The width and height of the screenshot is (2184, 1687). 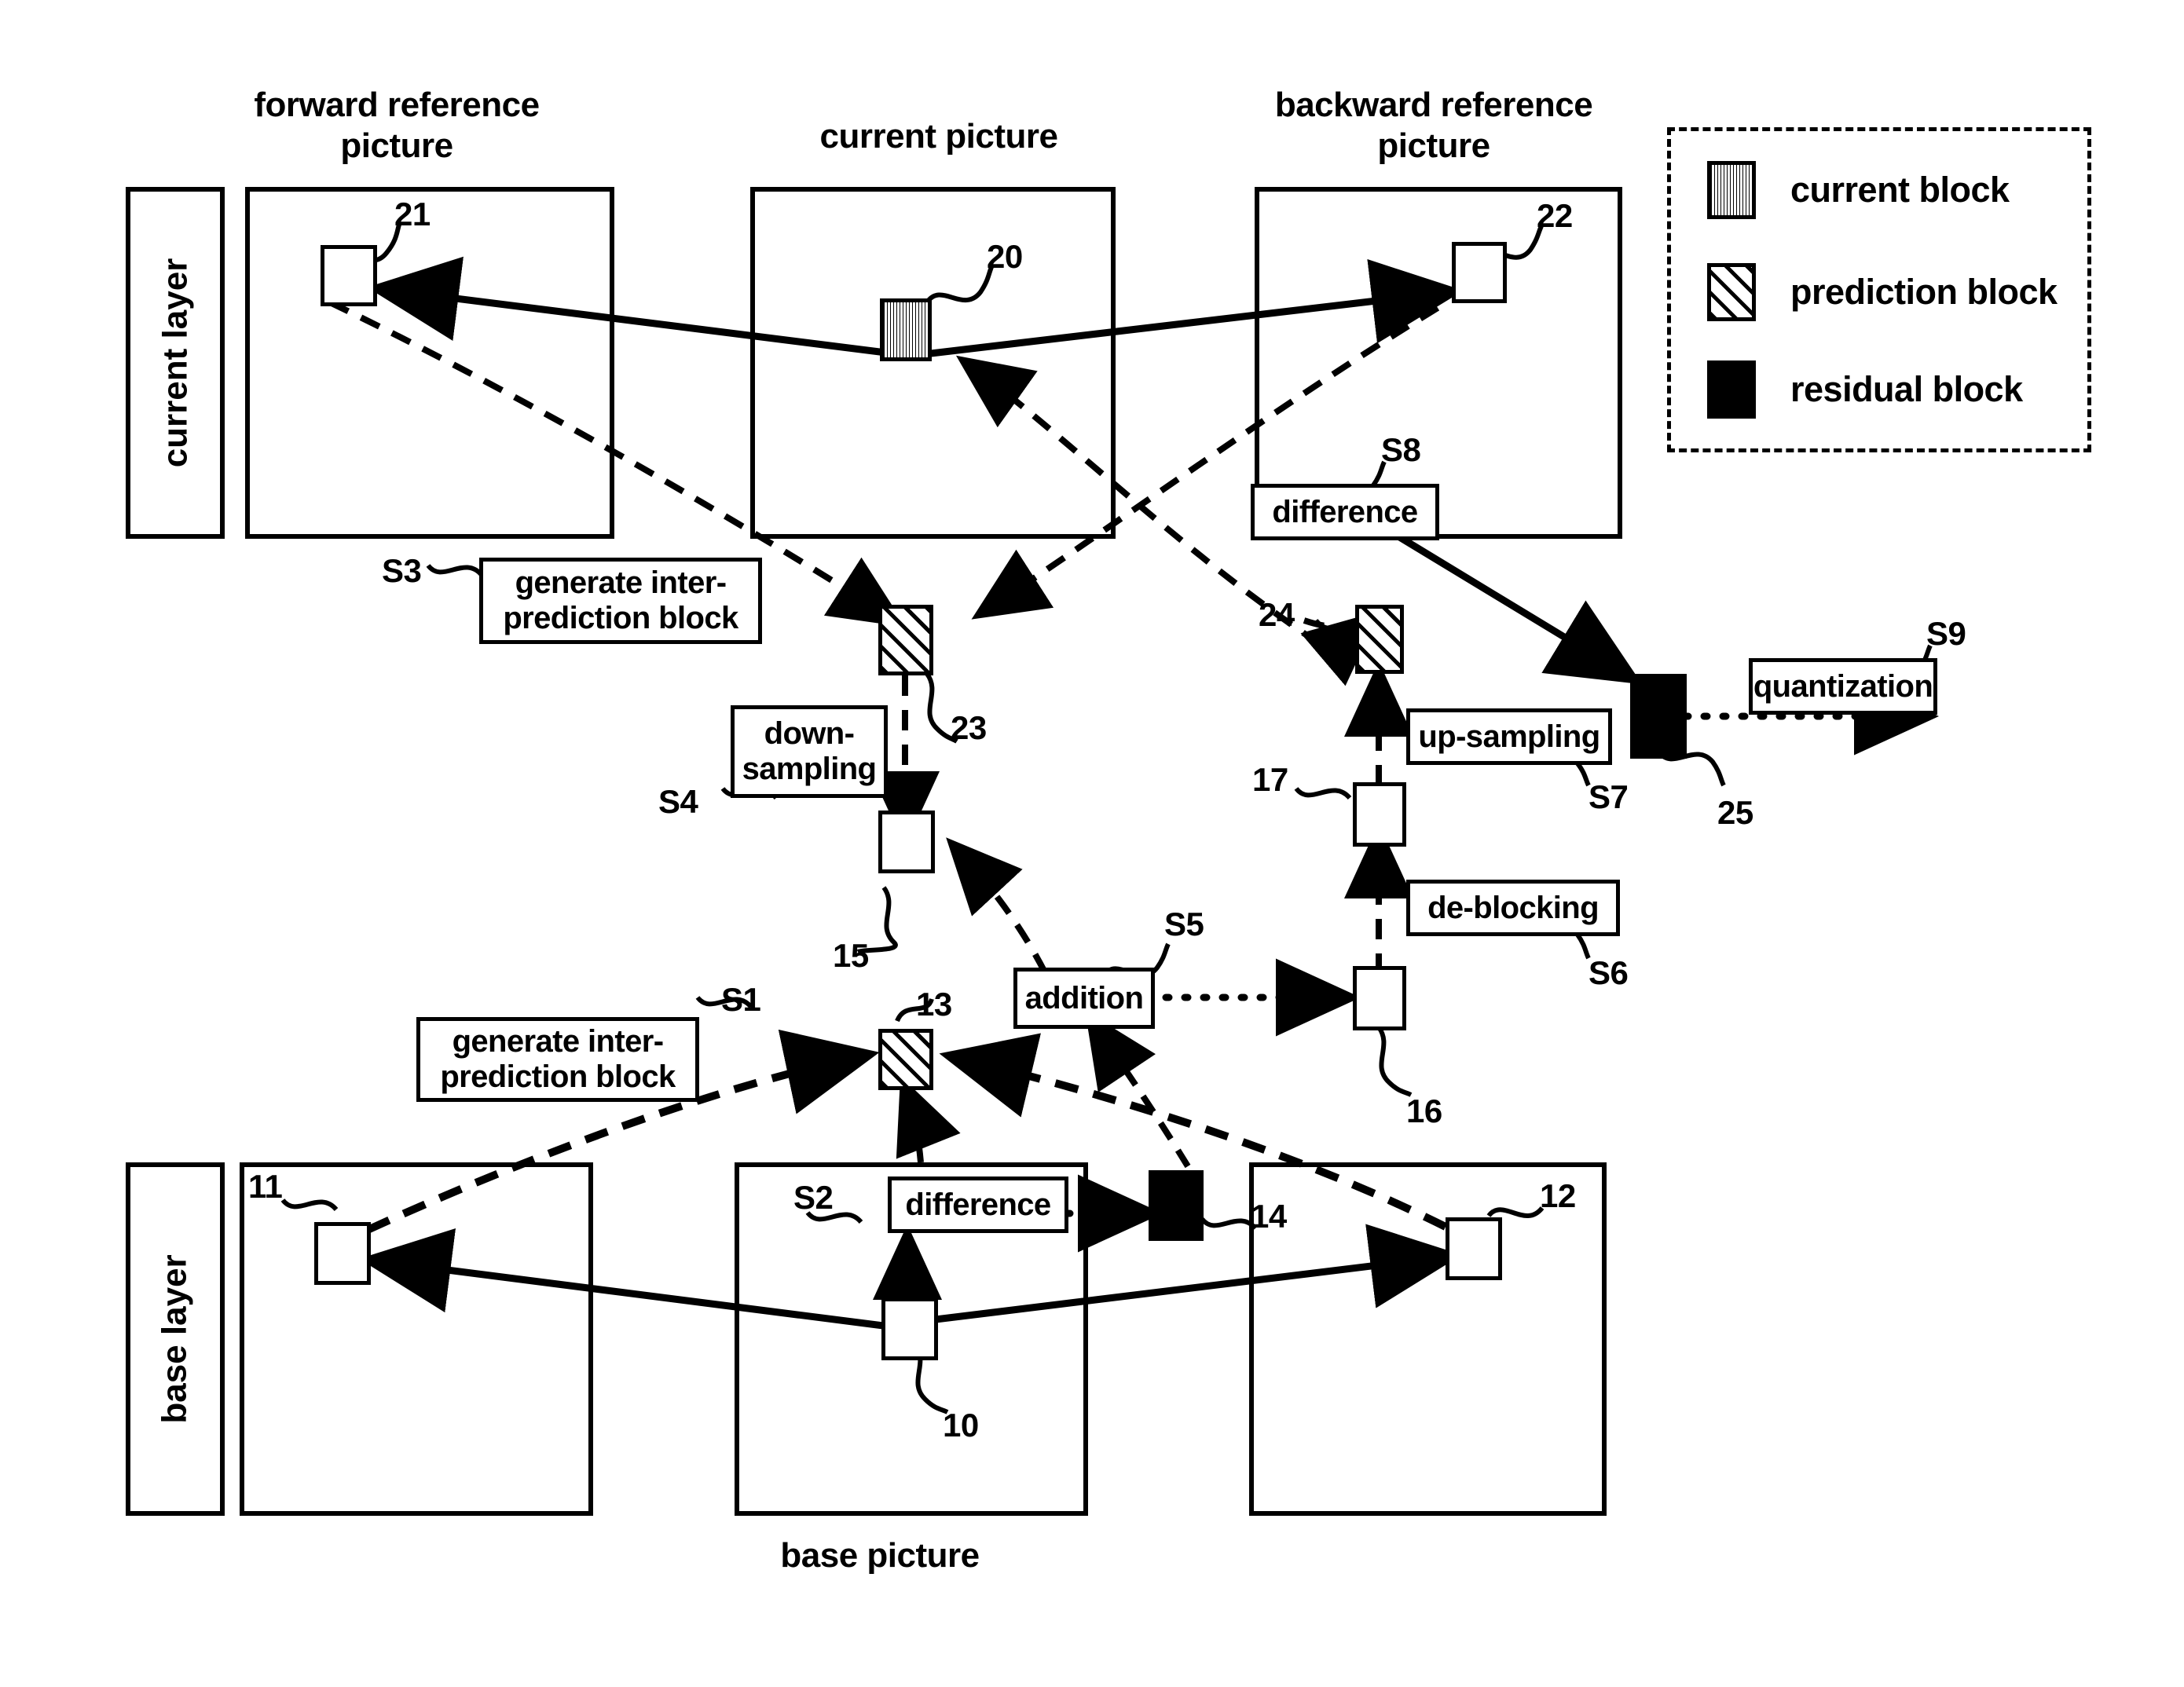 What do you see at coordinates (1270, 779) in the screenshot?
I see `ref-numeral-17: 17` at bounding box center [1270, 779].